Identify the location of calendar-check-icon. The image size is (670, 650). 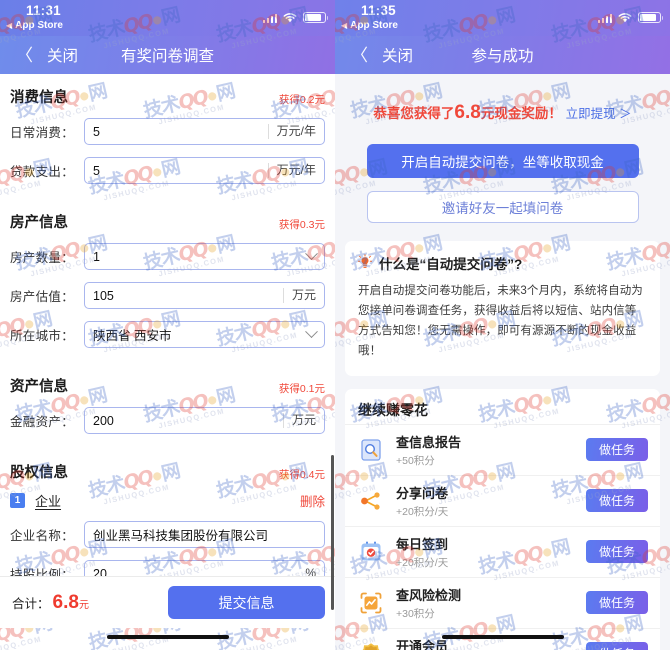
(371, 552).